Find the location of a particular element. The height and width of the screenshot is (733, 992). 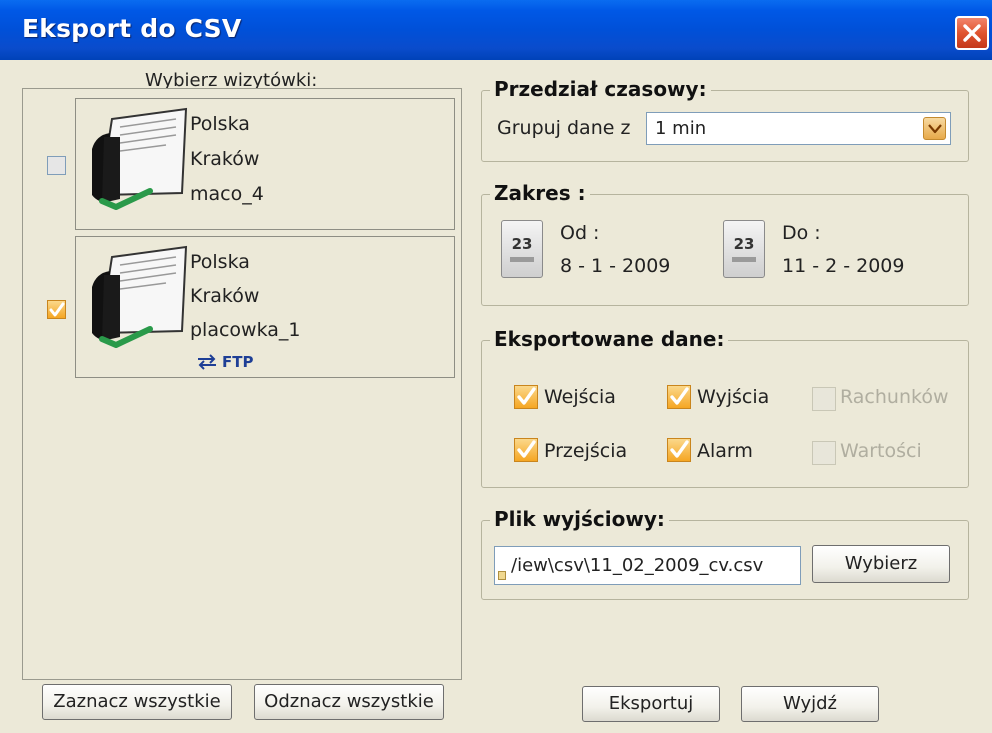

exported-data-group: Eksportowane dane: is located at coordinates (725, 407).